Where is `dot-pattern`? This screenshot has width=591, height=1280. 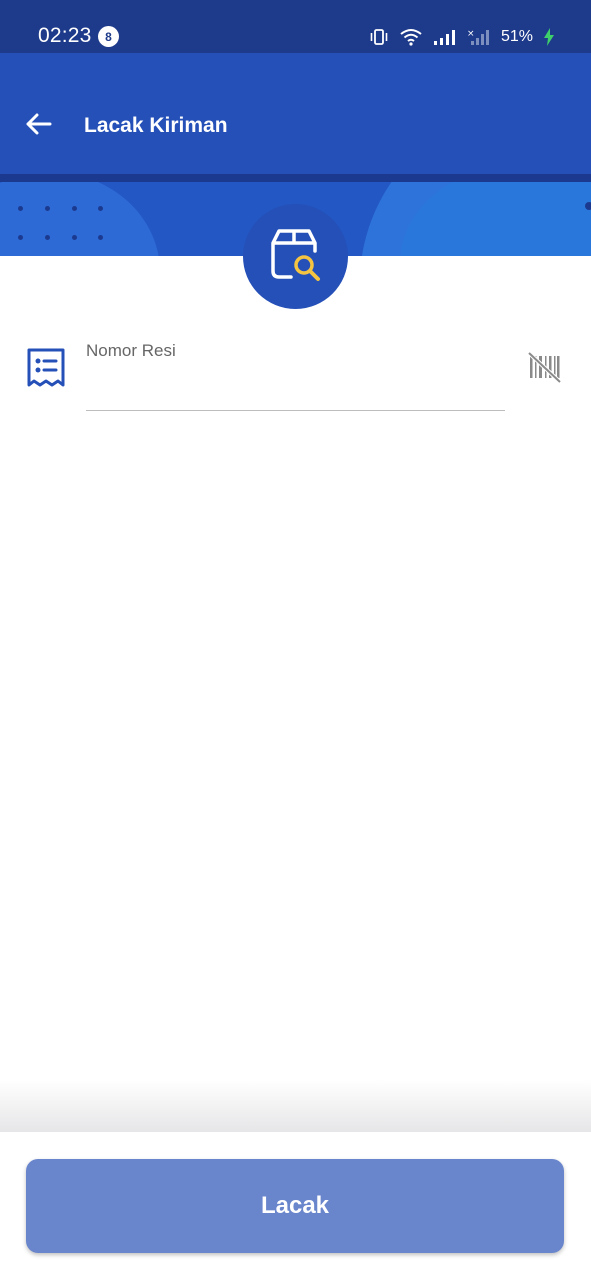
dot-pattern is located at coordinates (63, 226).